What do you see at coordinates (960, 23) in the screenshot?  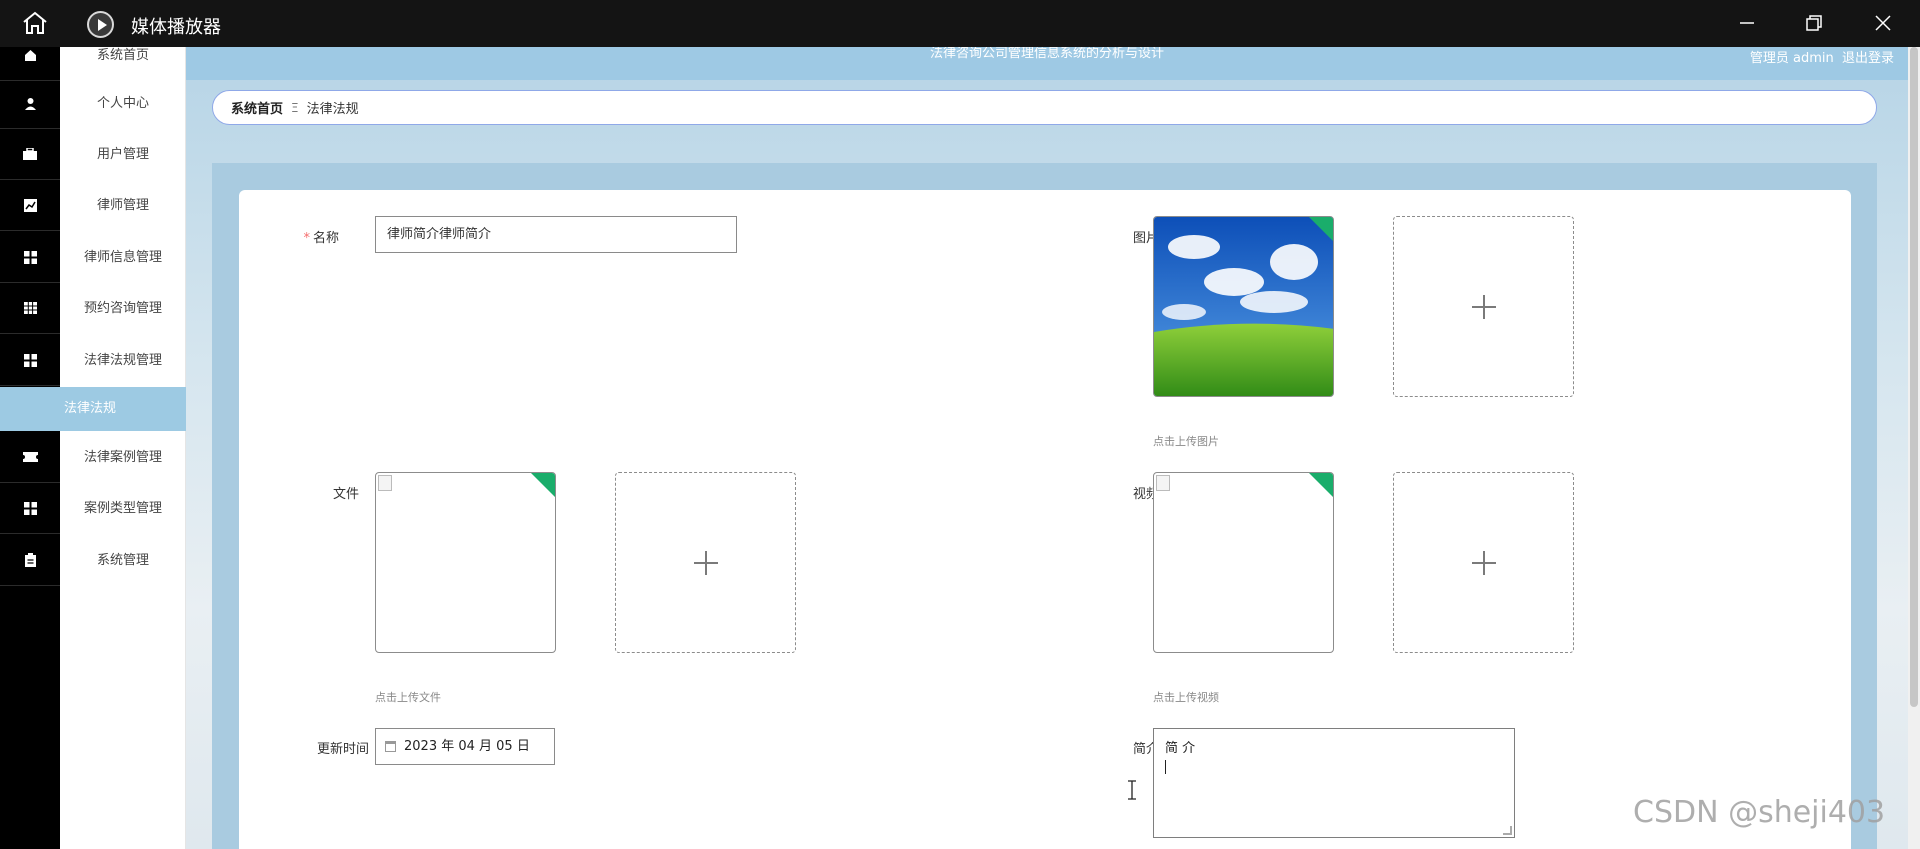 I see `player-titlebar: 媒体播放器` at bounding box center [960, 23].